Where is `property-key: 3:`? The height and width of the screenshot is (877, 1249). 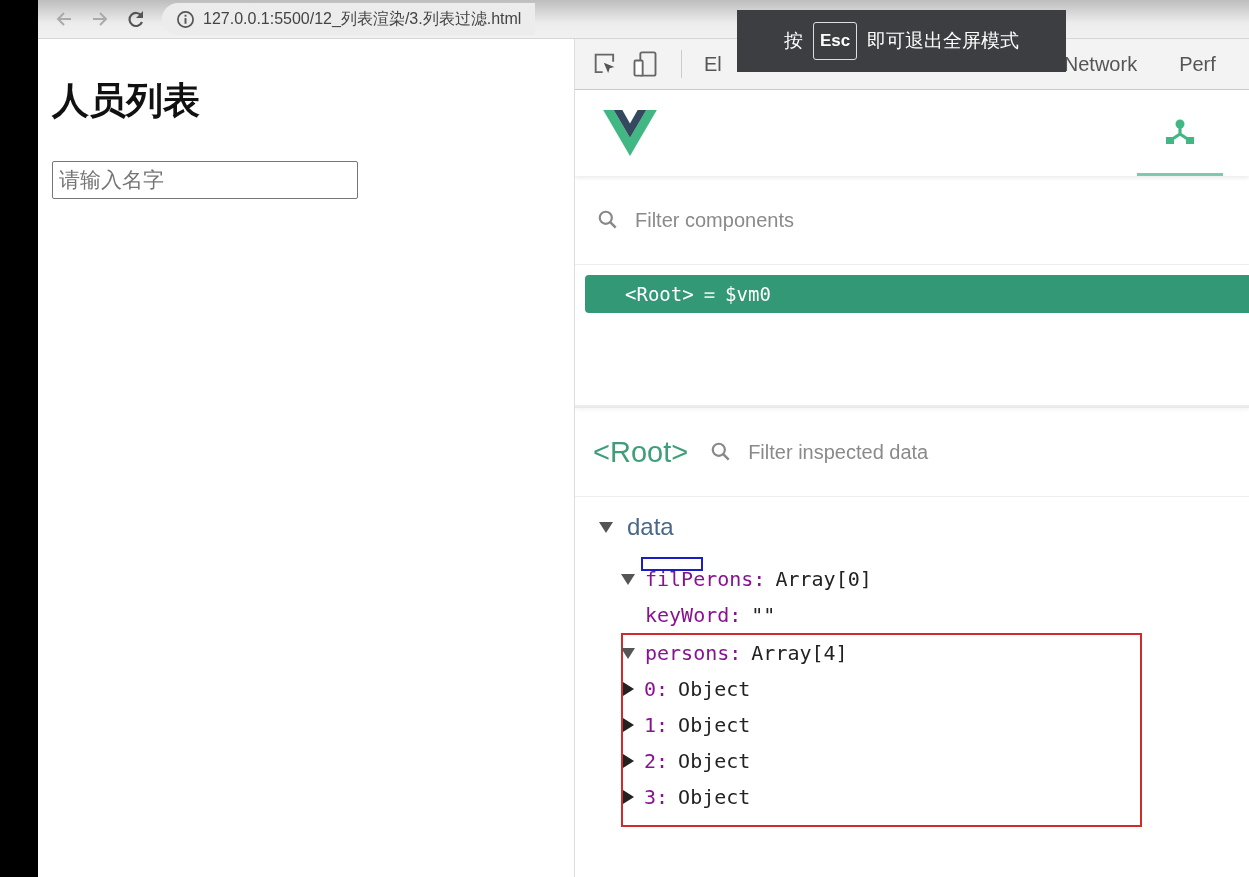 property-key: 3: is located at coordinates (656, 797).